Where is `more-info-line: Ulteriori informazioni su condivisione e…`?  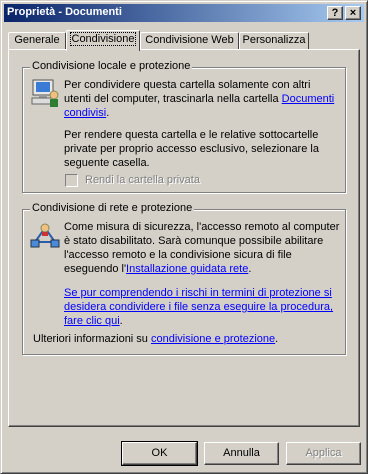 more-info-line: Ulteriori informazioni su condivisione e… is located at coordinates (156, 339).